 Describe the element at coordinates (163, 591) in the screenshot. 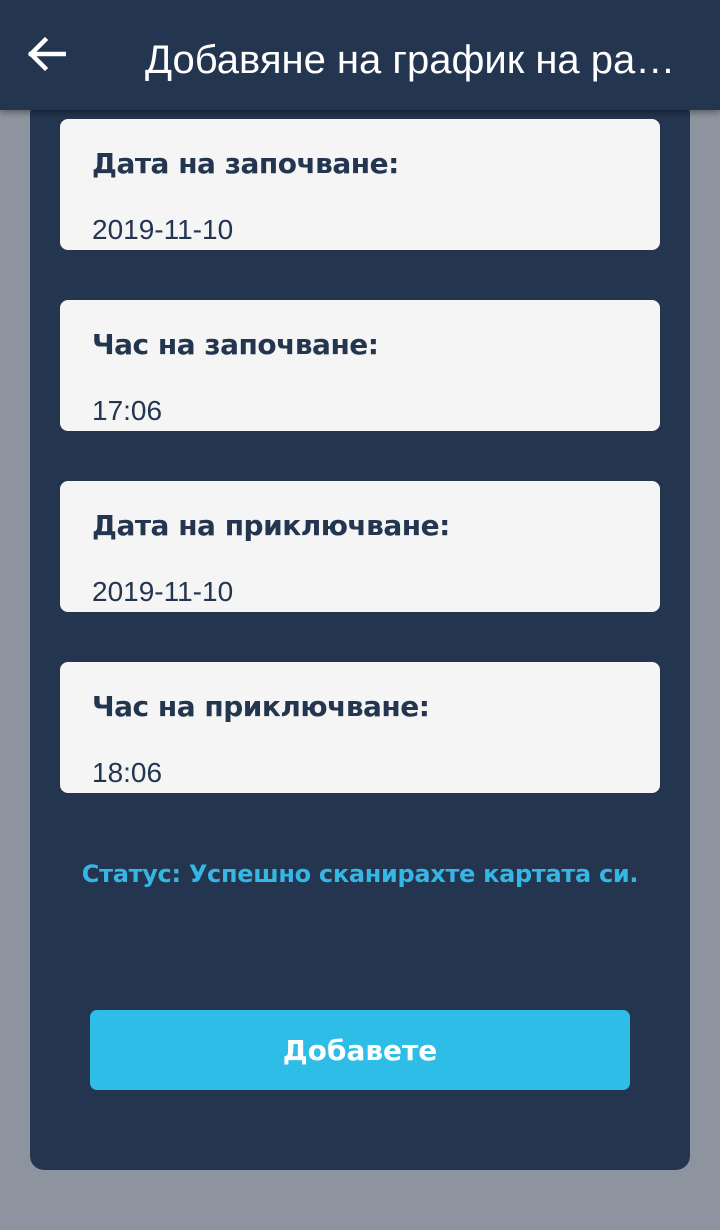

I see `end-date-value: 2019-11-10` at that location.